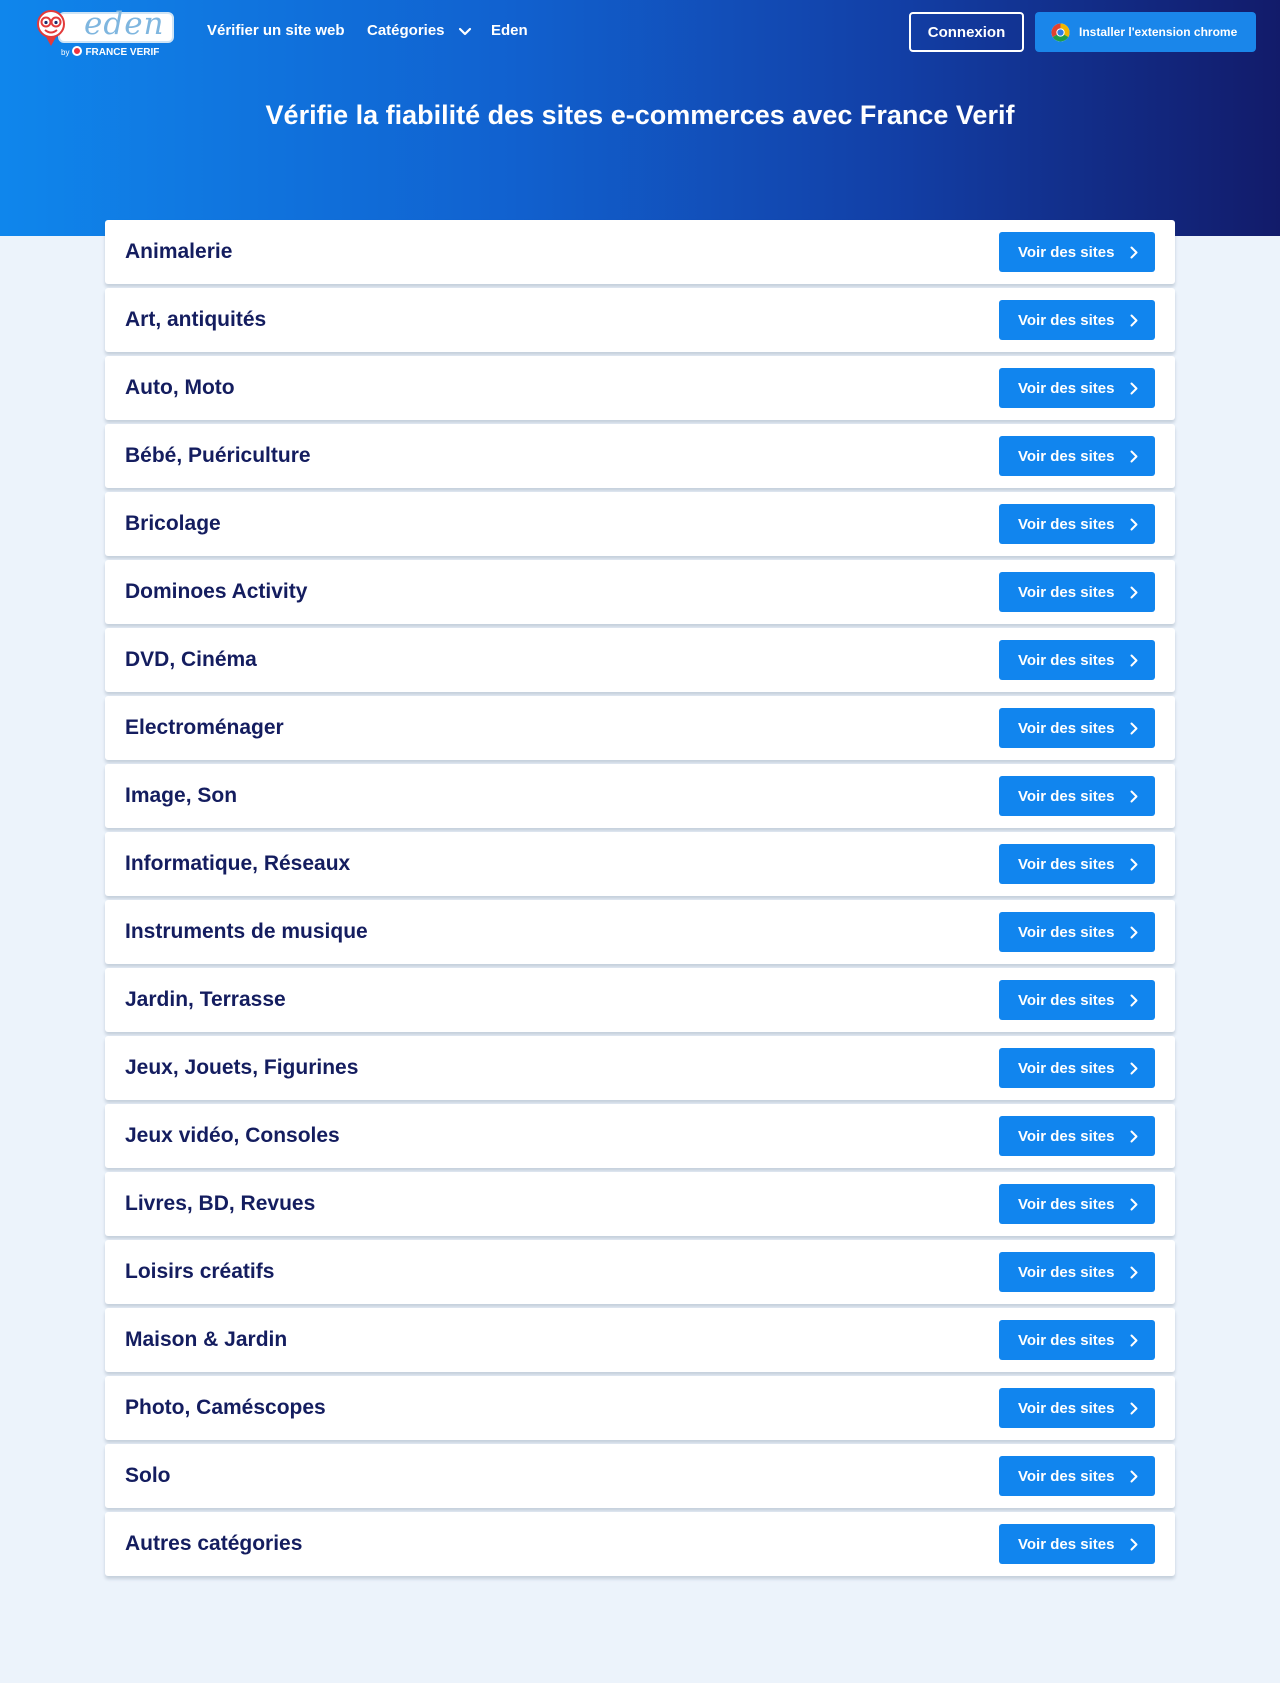  Describe the element at coordinates (276, 30) in the screenshot. I see `nav-verify-link: Vérifier un site web` at that location.